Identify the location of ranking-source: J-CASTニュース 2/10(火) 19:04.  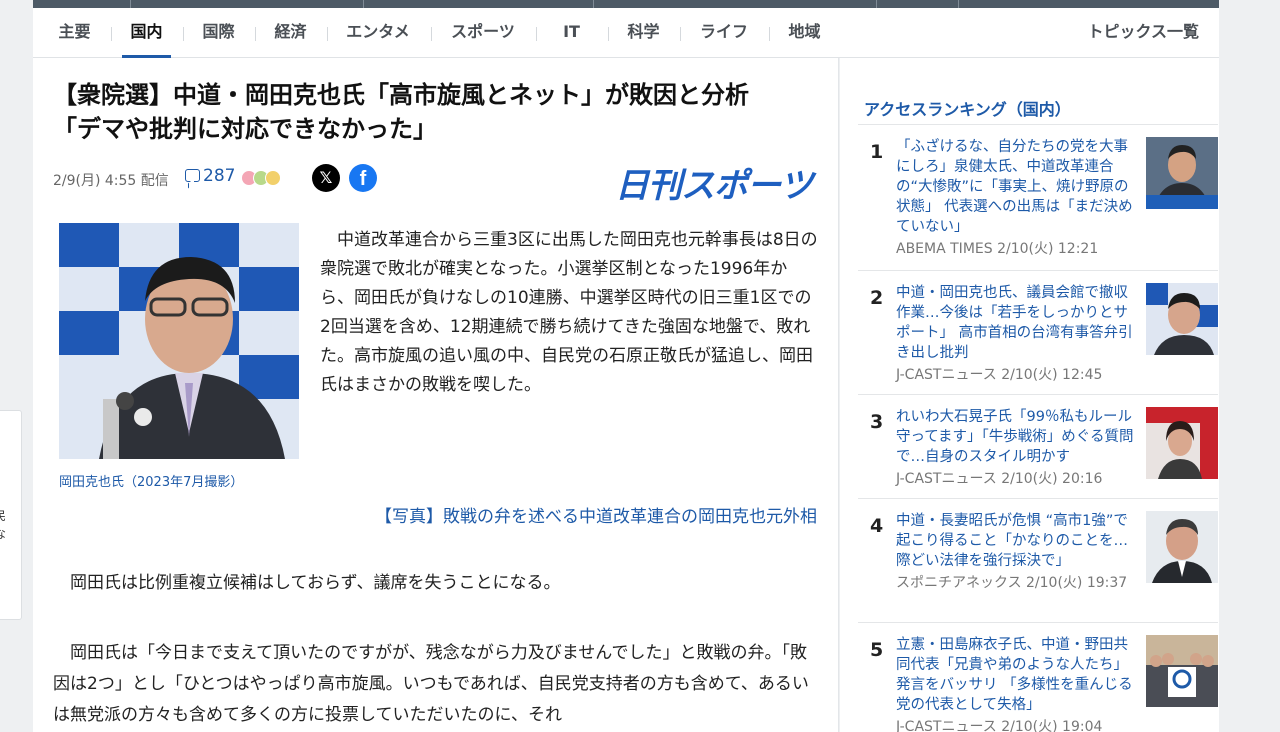
(999, 725).